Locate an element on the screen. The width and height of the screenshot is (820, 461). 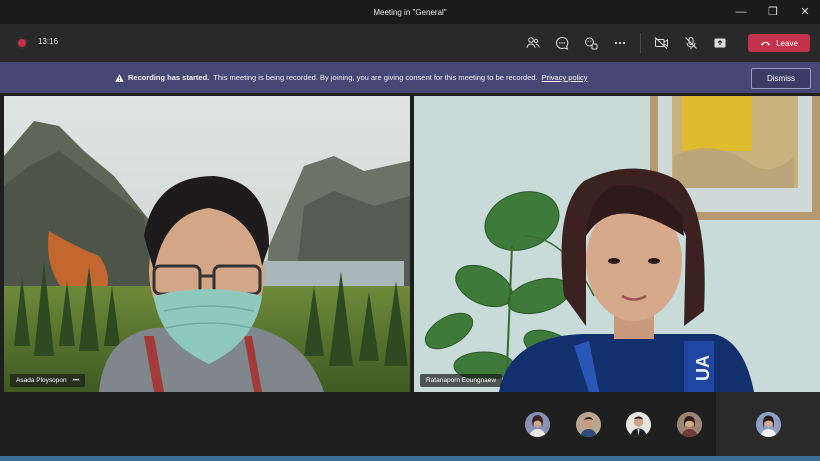
self-view is located at coordinates (768, 425).